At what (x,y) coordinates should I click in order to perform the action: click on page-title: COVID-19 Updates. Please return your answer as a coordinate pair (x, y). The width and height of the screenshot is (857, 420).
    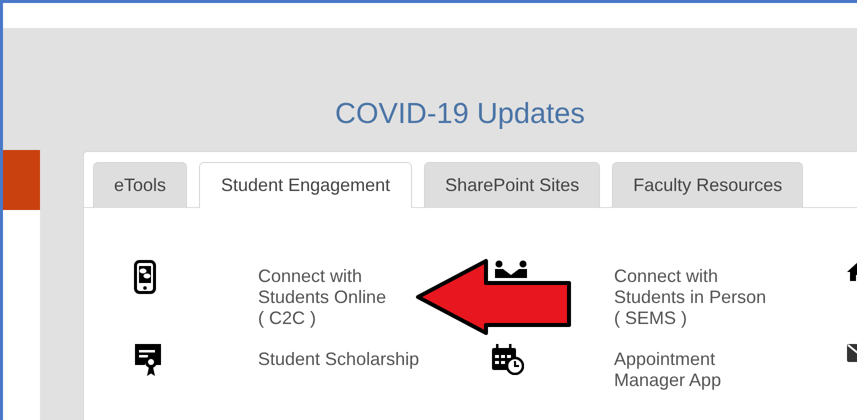
    Looking at the image, I should click on (460, 114).